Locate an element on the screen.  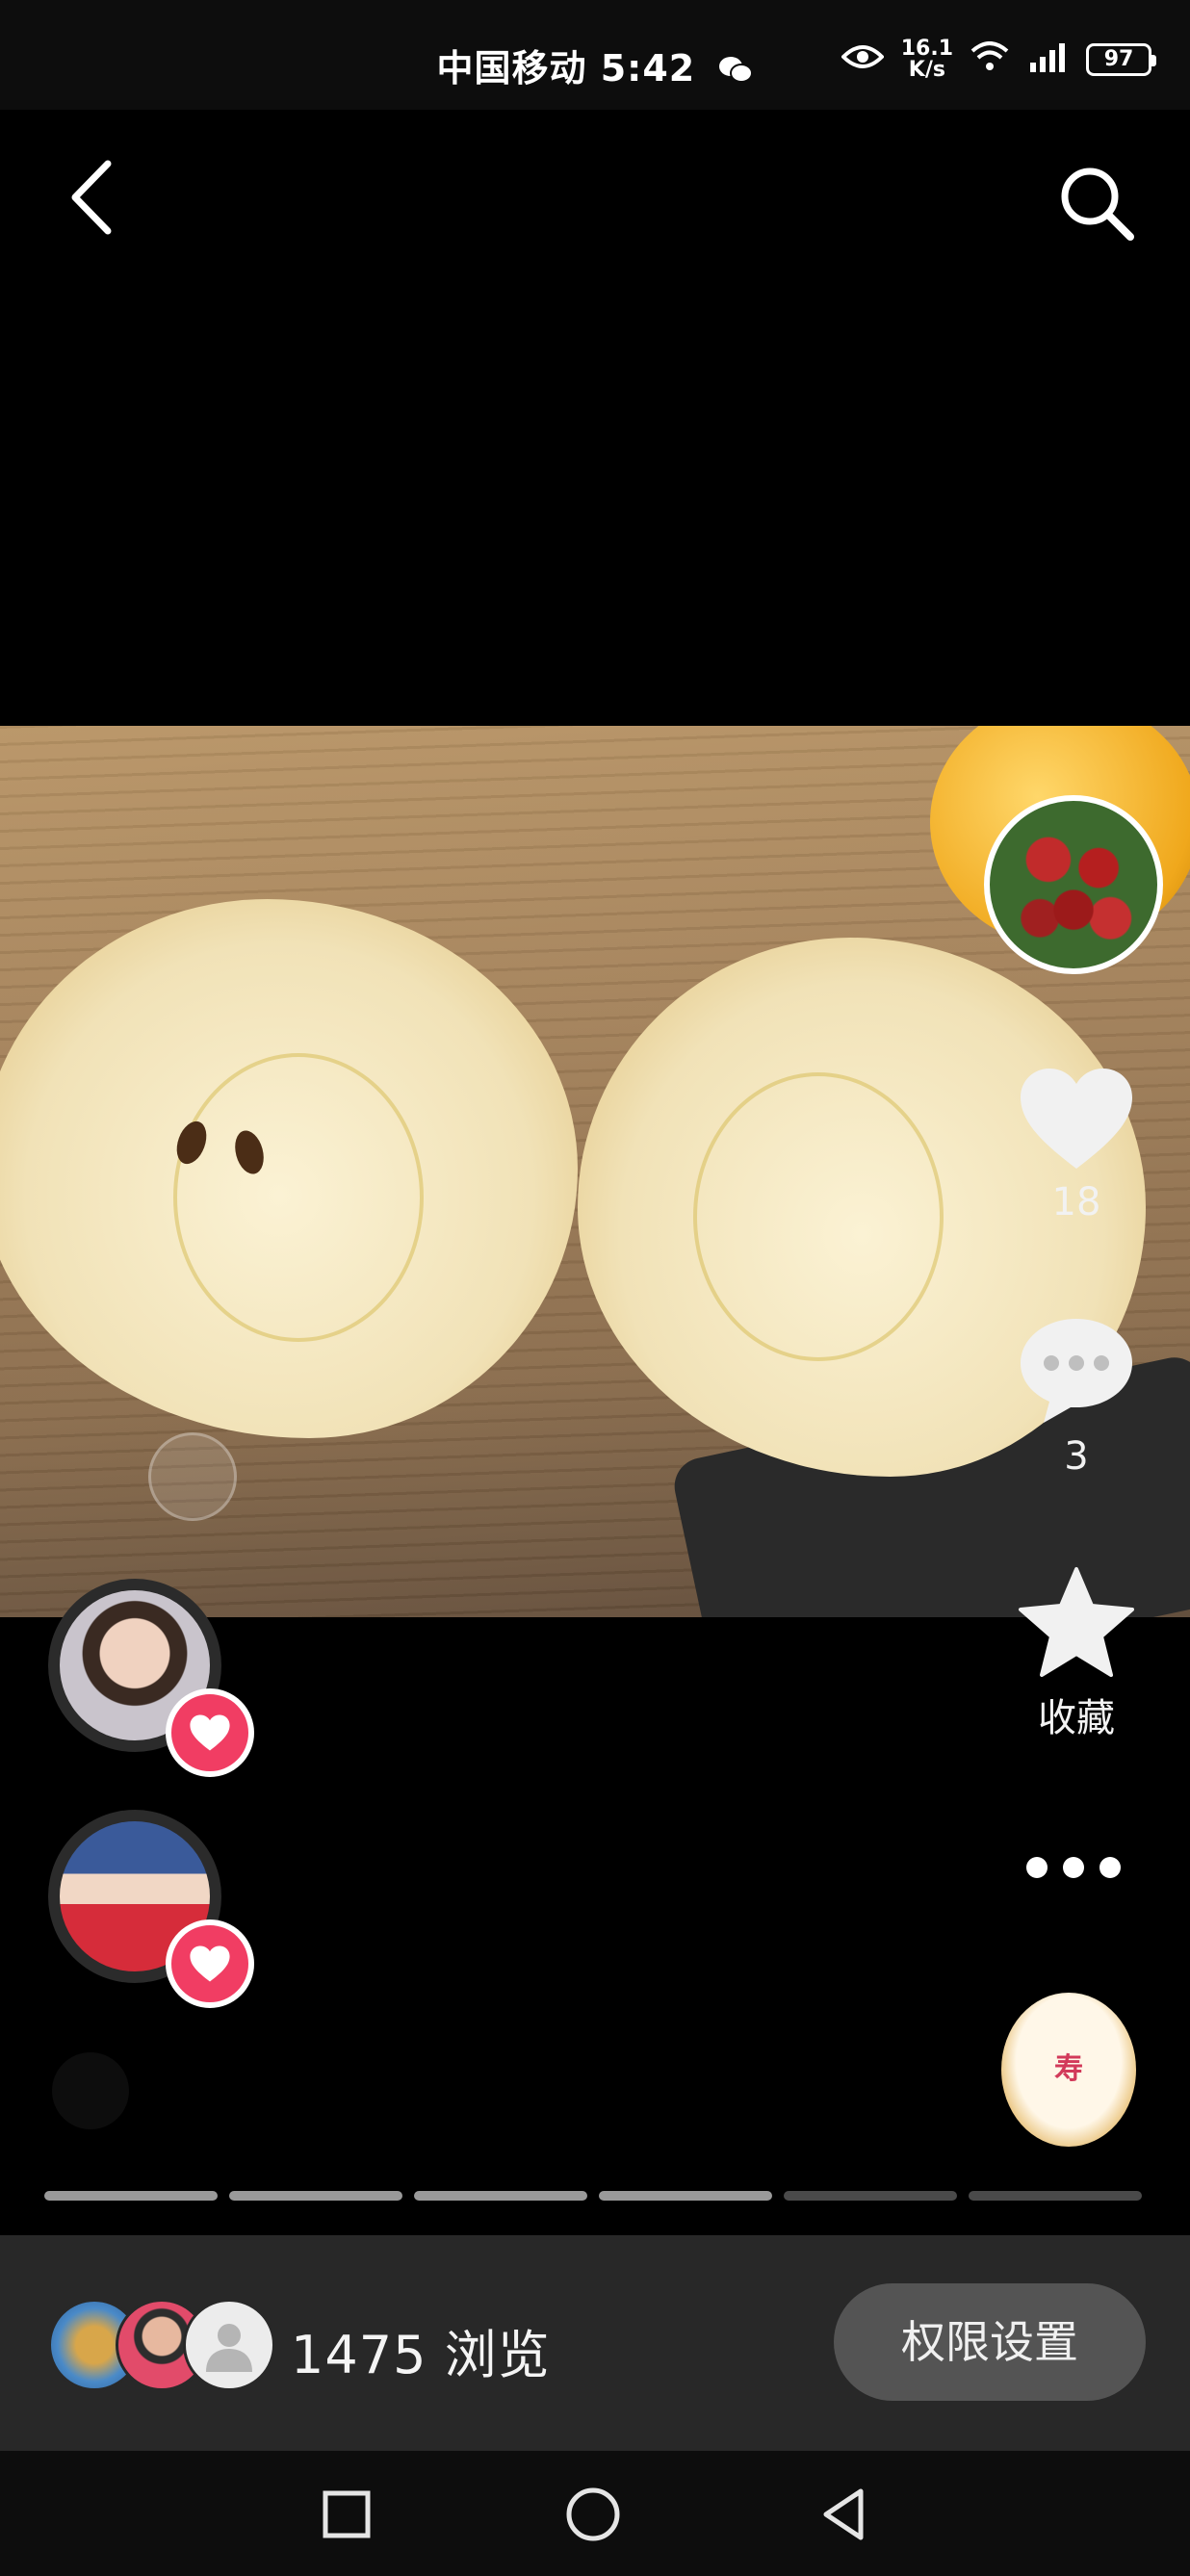
status-bar: 中国移动 5:42 16.1 K/s 97 is located at coordinates (595, 55).